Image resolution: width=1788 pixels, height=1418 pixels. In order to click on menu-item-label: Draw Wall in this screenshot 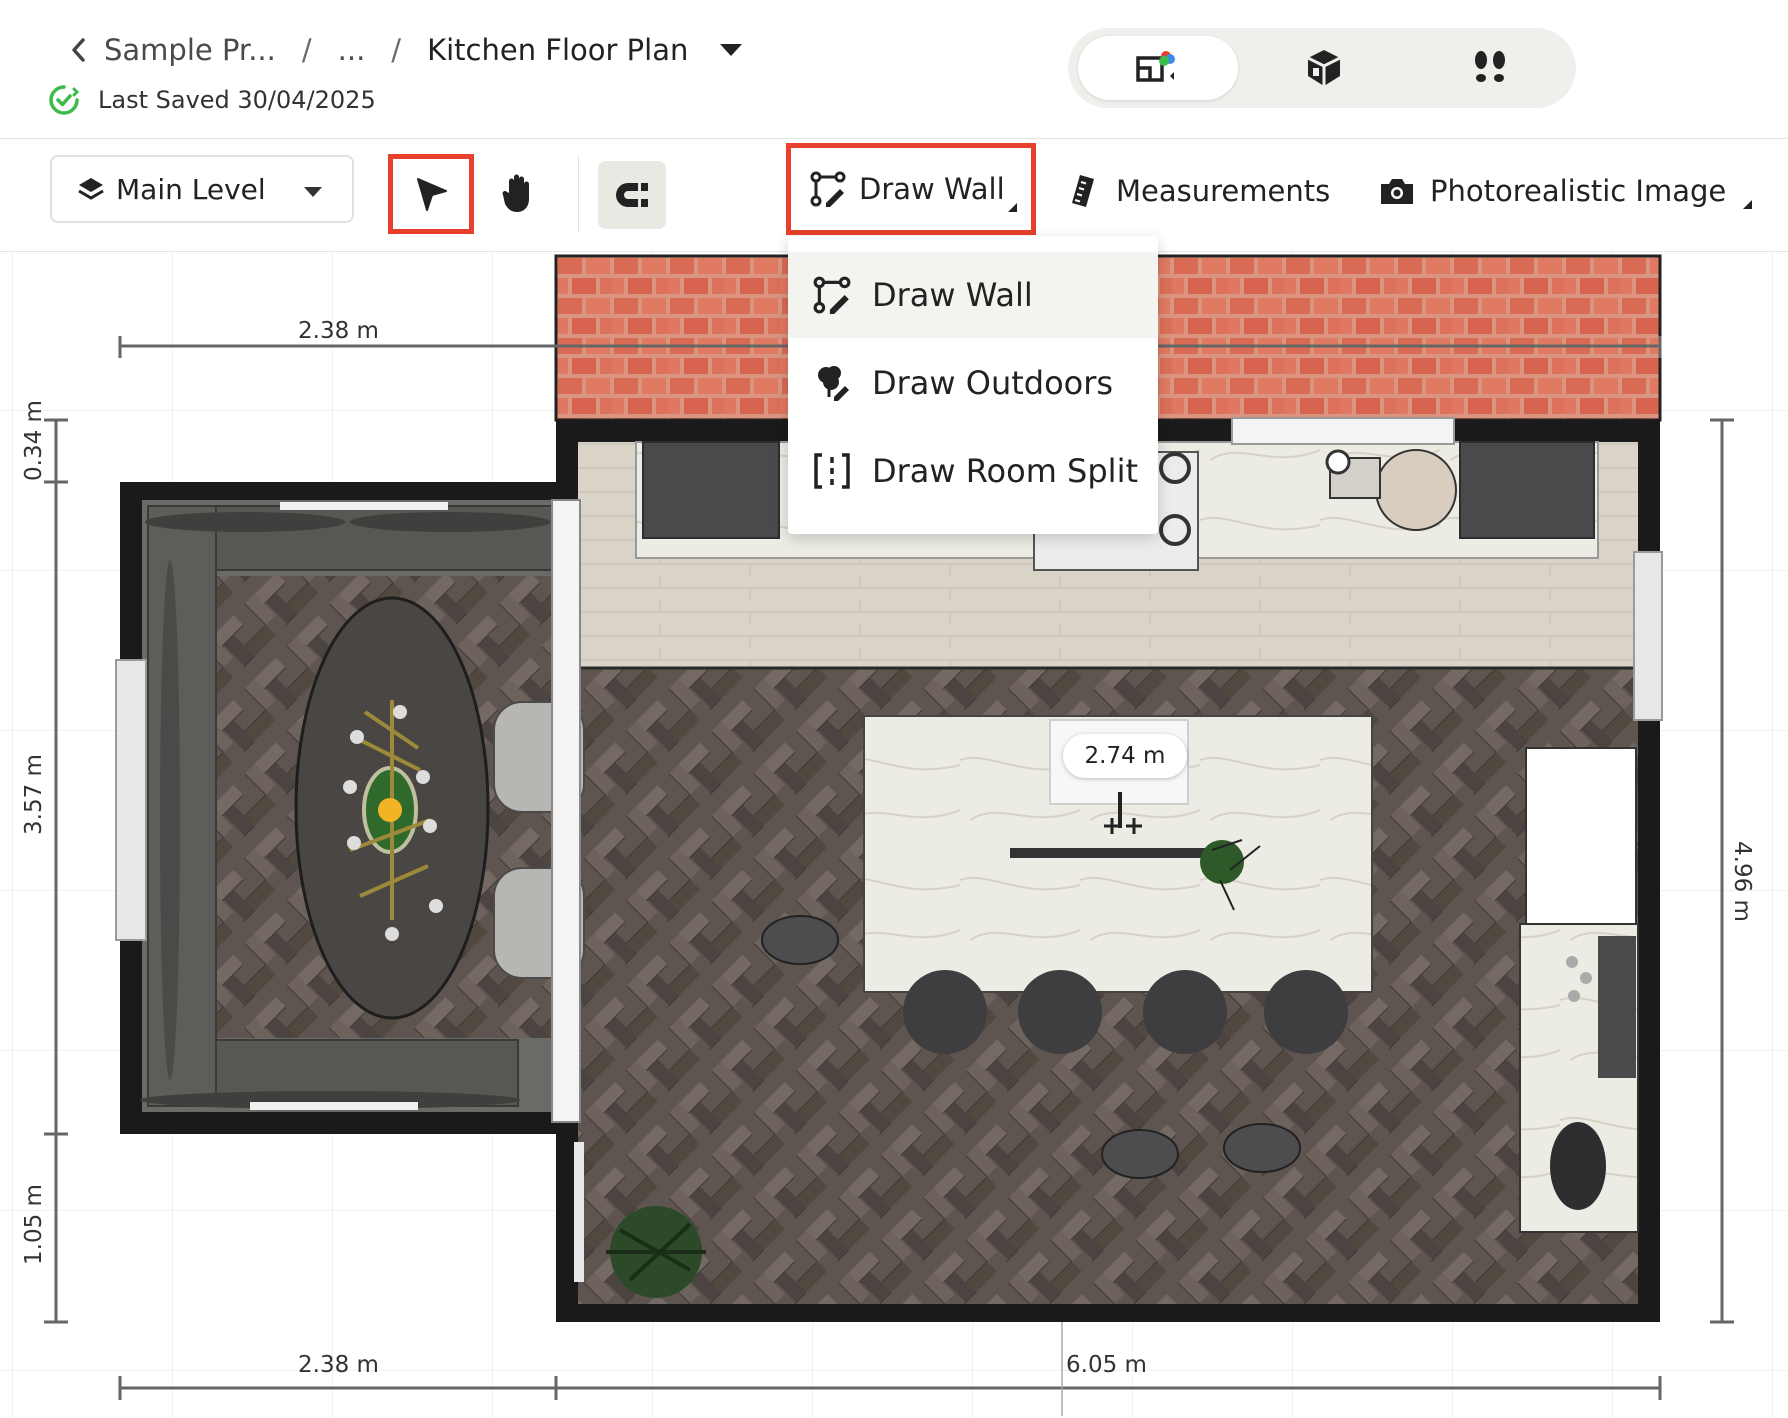, I will do `click(952, 295)`.